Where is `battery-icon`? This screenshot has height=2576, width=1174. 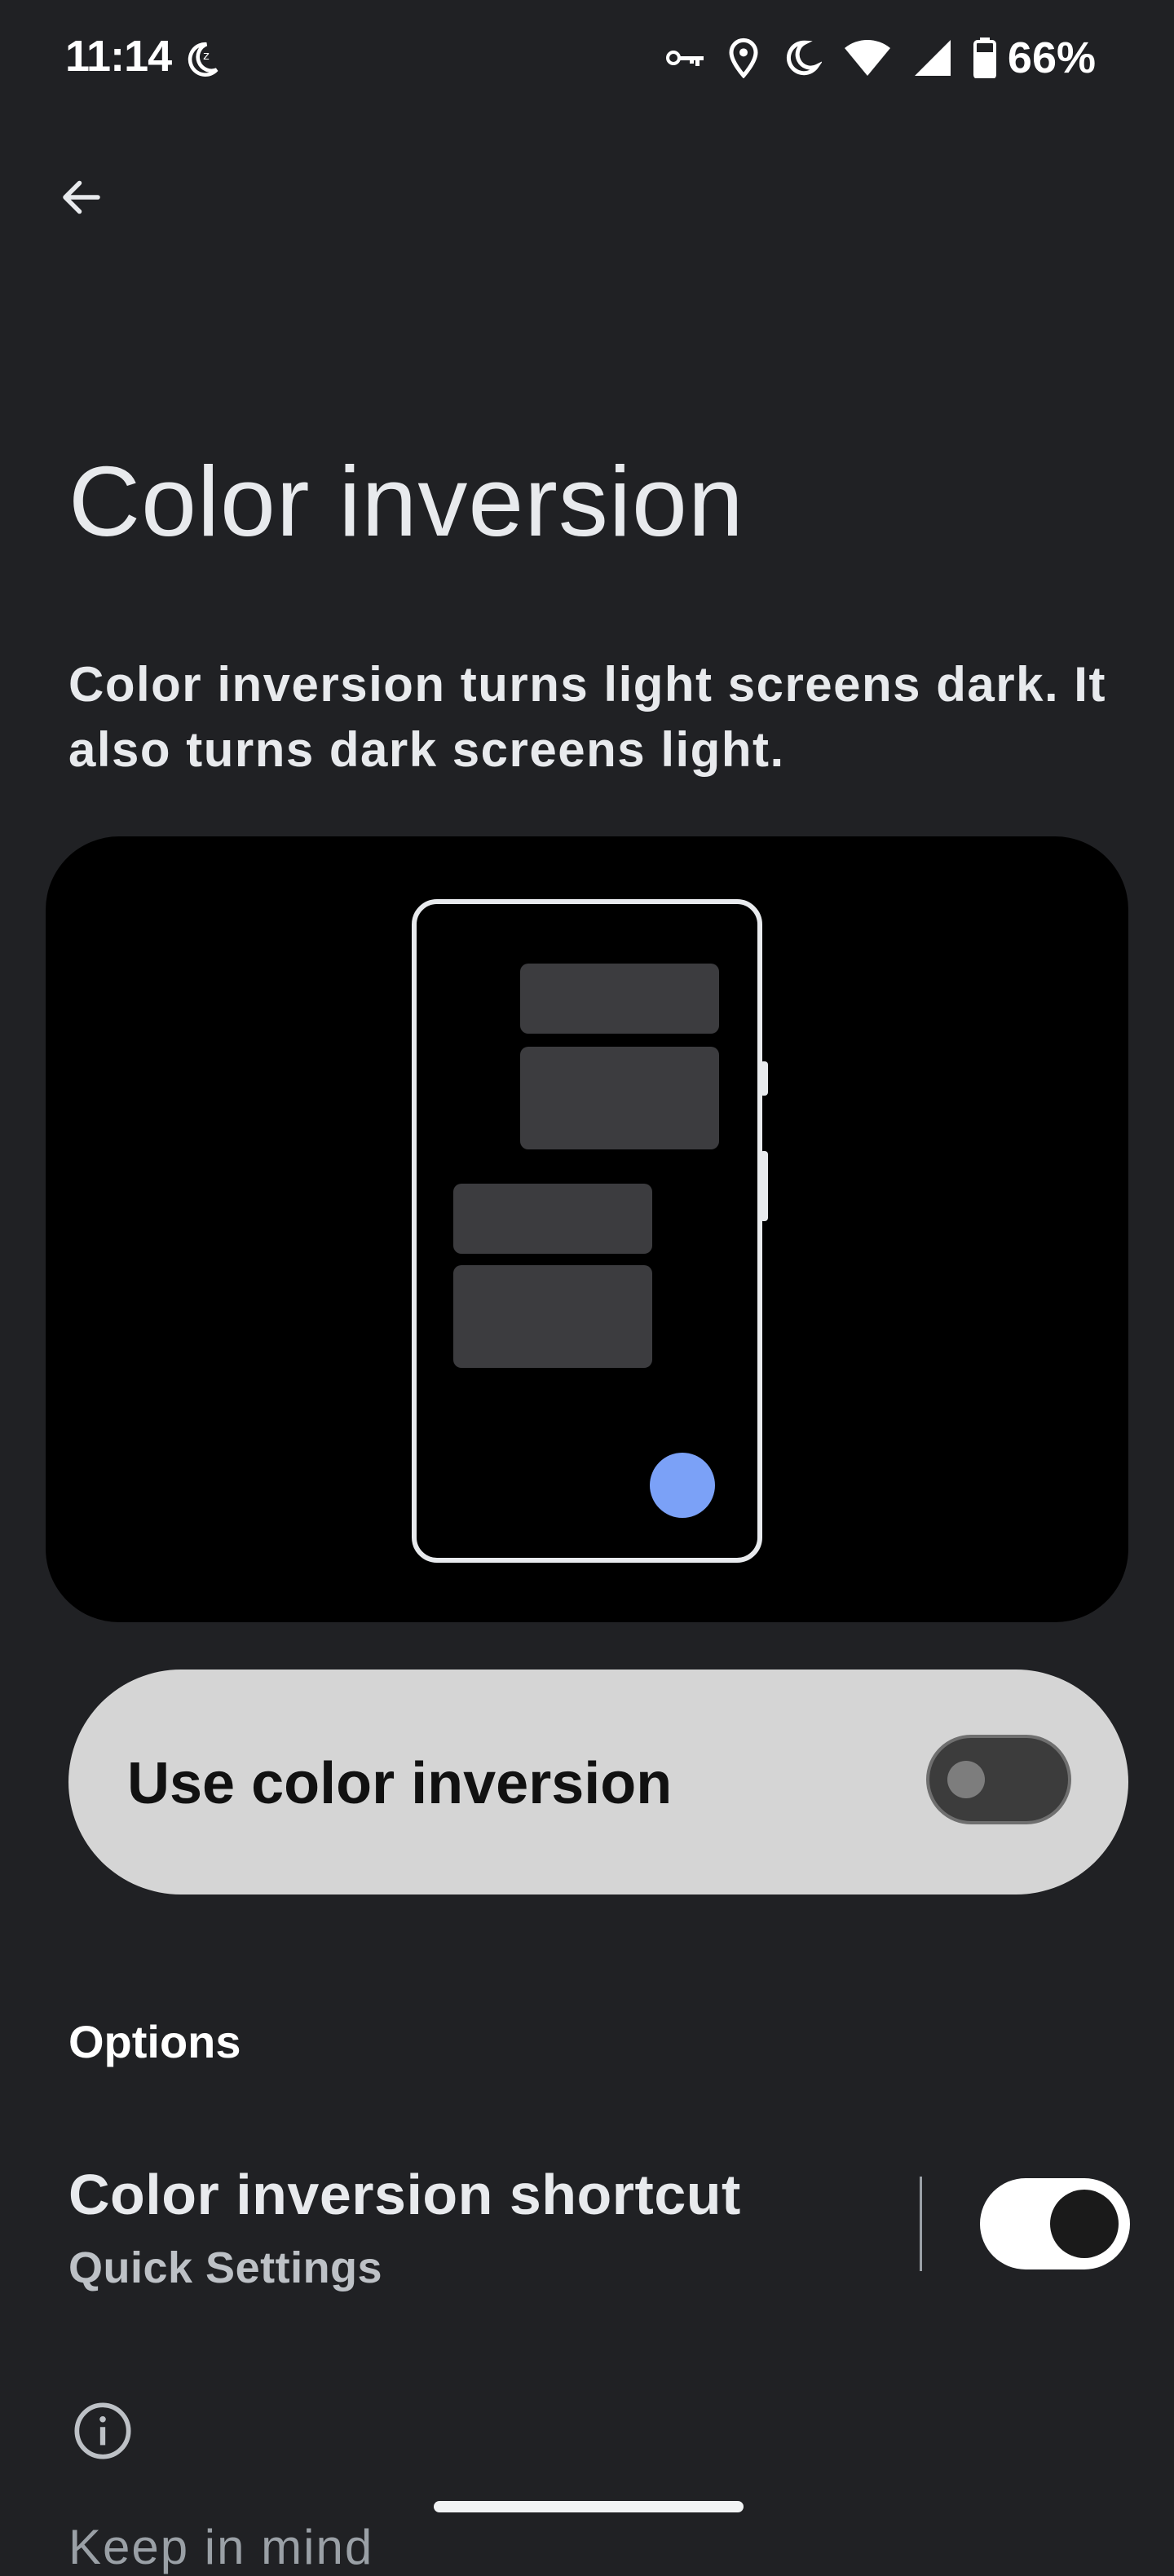
battery-icon is located at coordinates (985, 57).